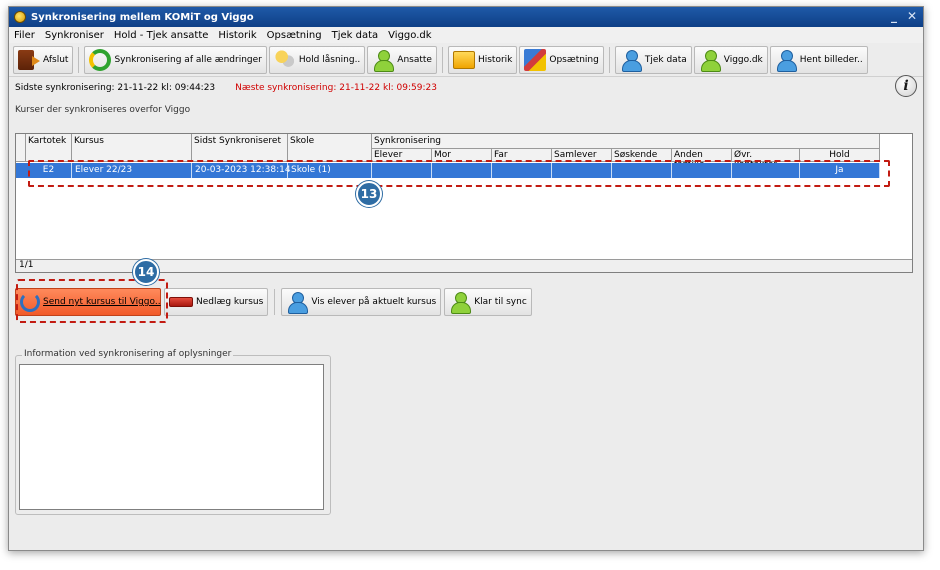 The width and height of the screenshot is (940, 570). I want to click on header-kartotek: Kartotek, so click(49, 148).